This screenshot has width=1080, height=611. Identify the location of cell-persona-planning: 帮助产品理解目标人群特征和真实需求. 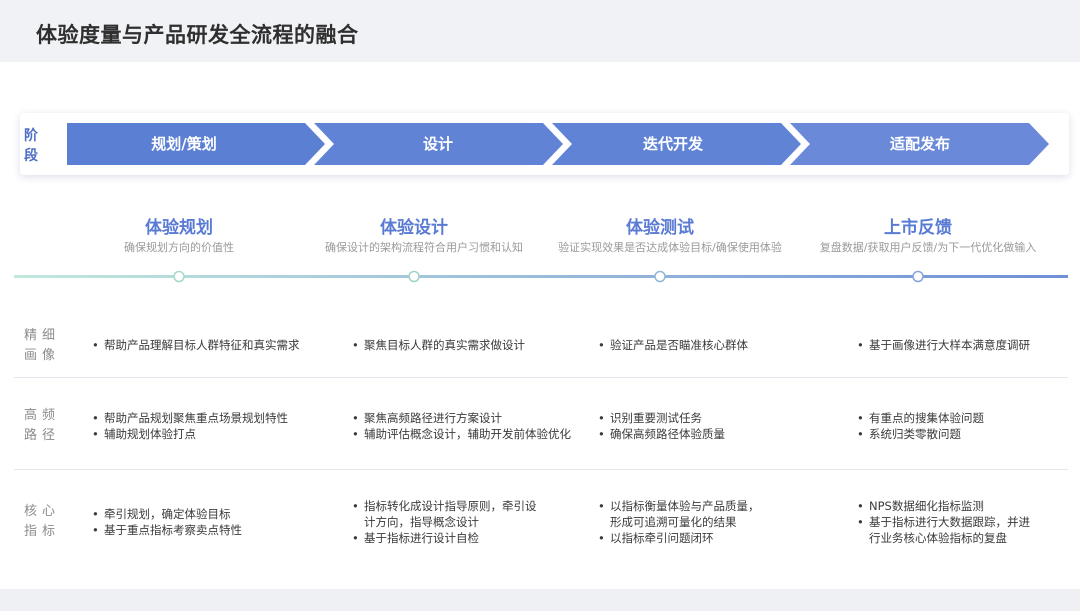
(207, 345).